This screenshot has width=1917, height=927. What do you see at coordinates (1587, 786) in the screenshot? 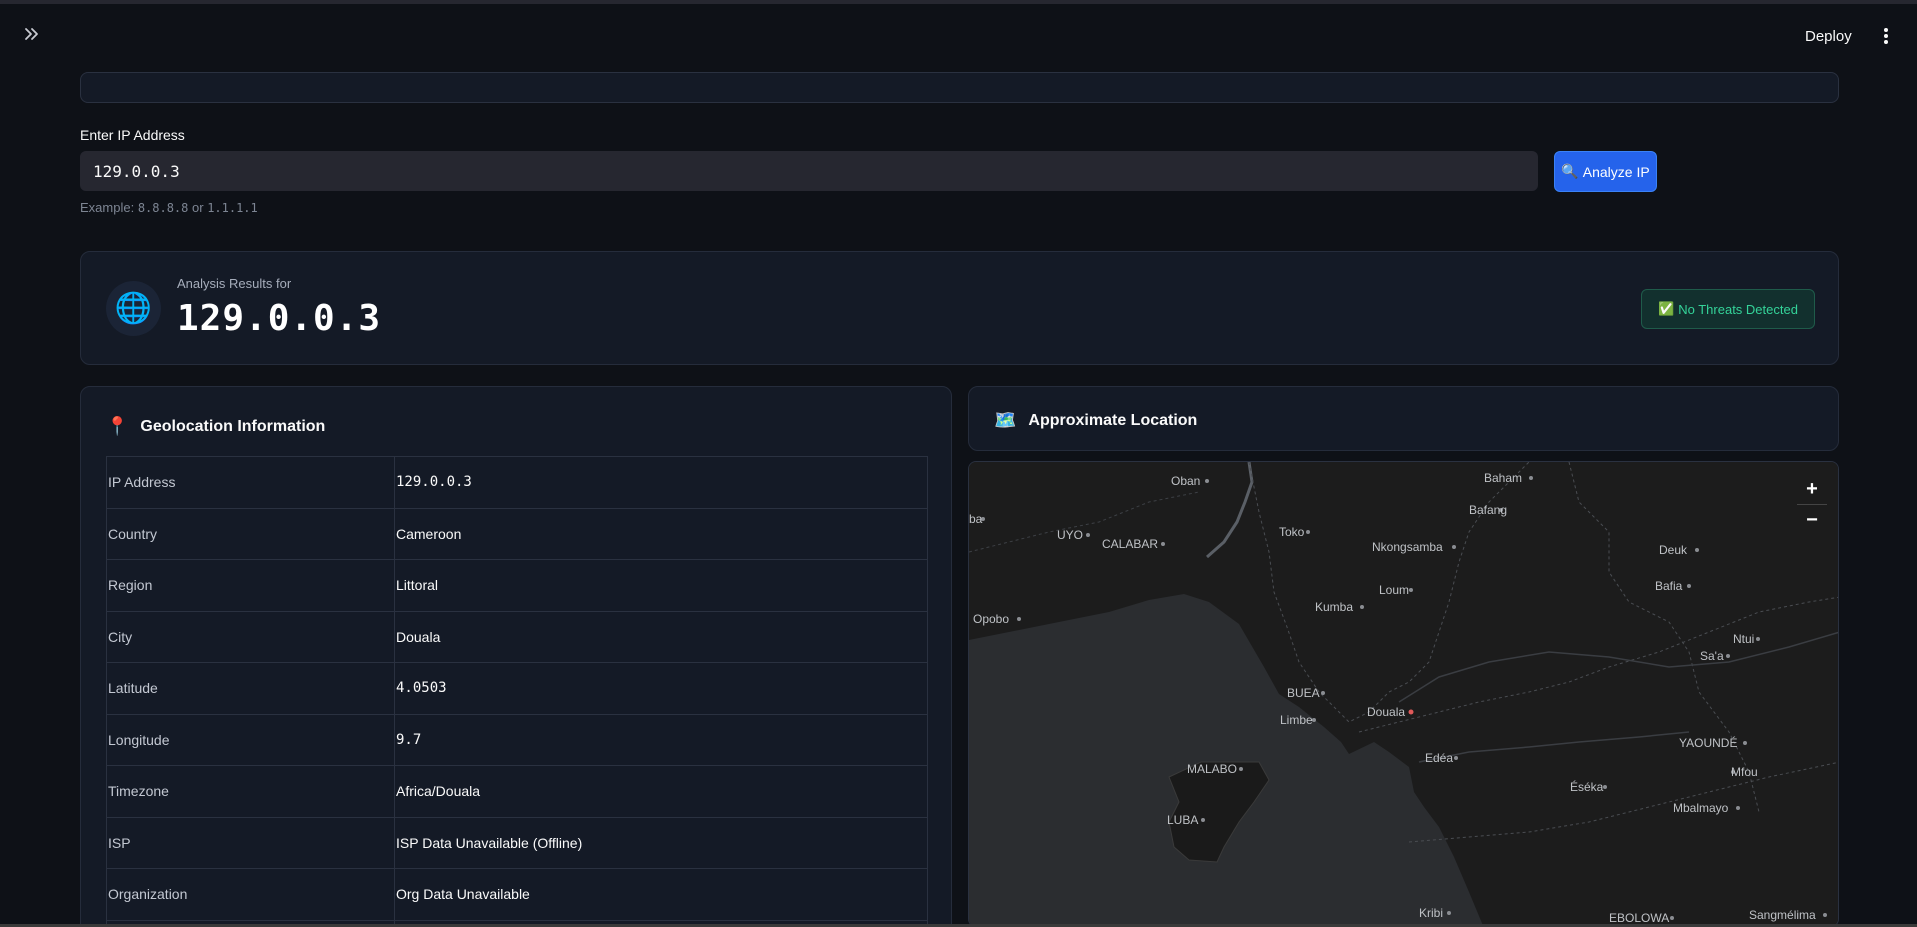
I see `place-label: Éséka` at bounding box center [1587, 786].